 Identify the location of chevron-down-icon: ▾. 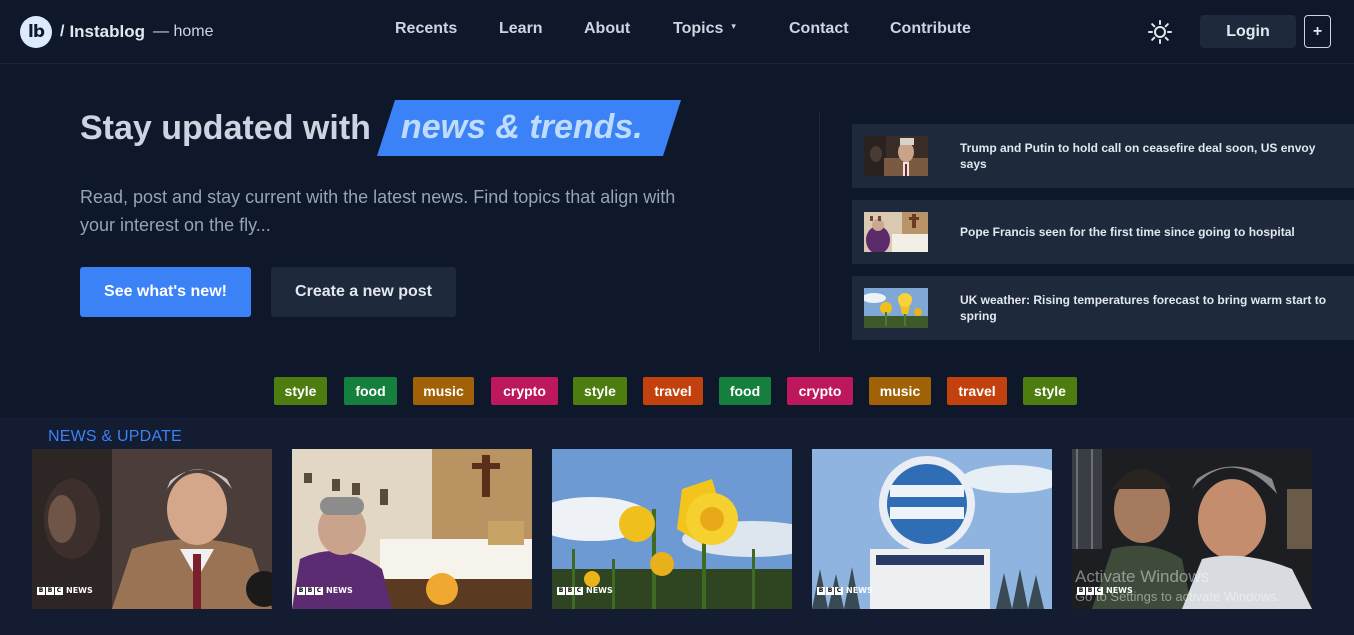
(733, 26).